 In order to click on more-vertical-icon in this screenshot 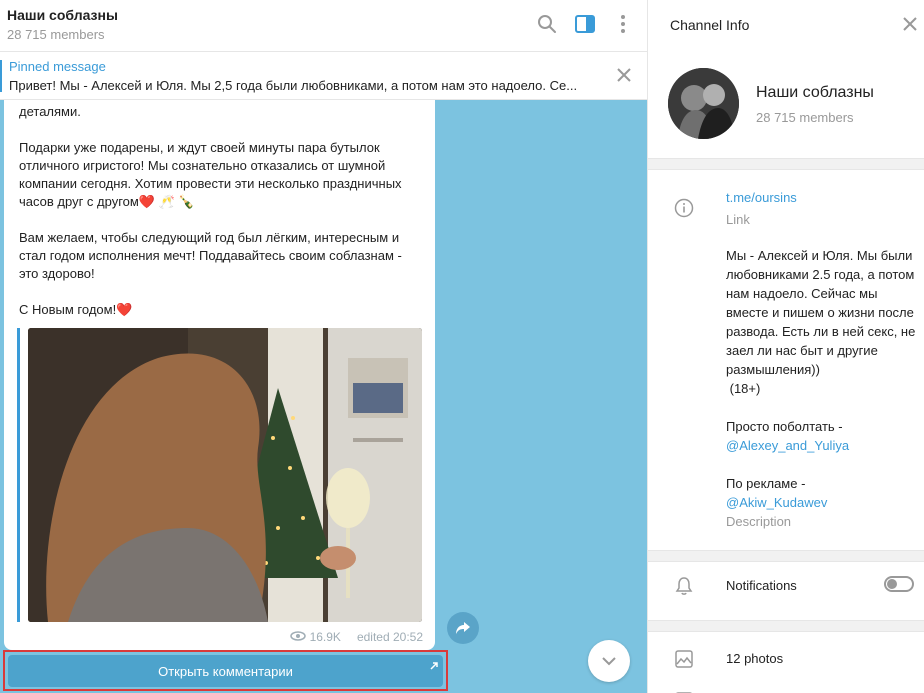, I will do `click(623, 24)`.